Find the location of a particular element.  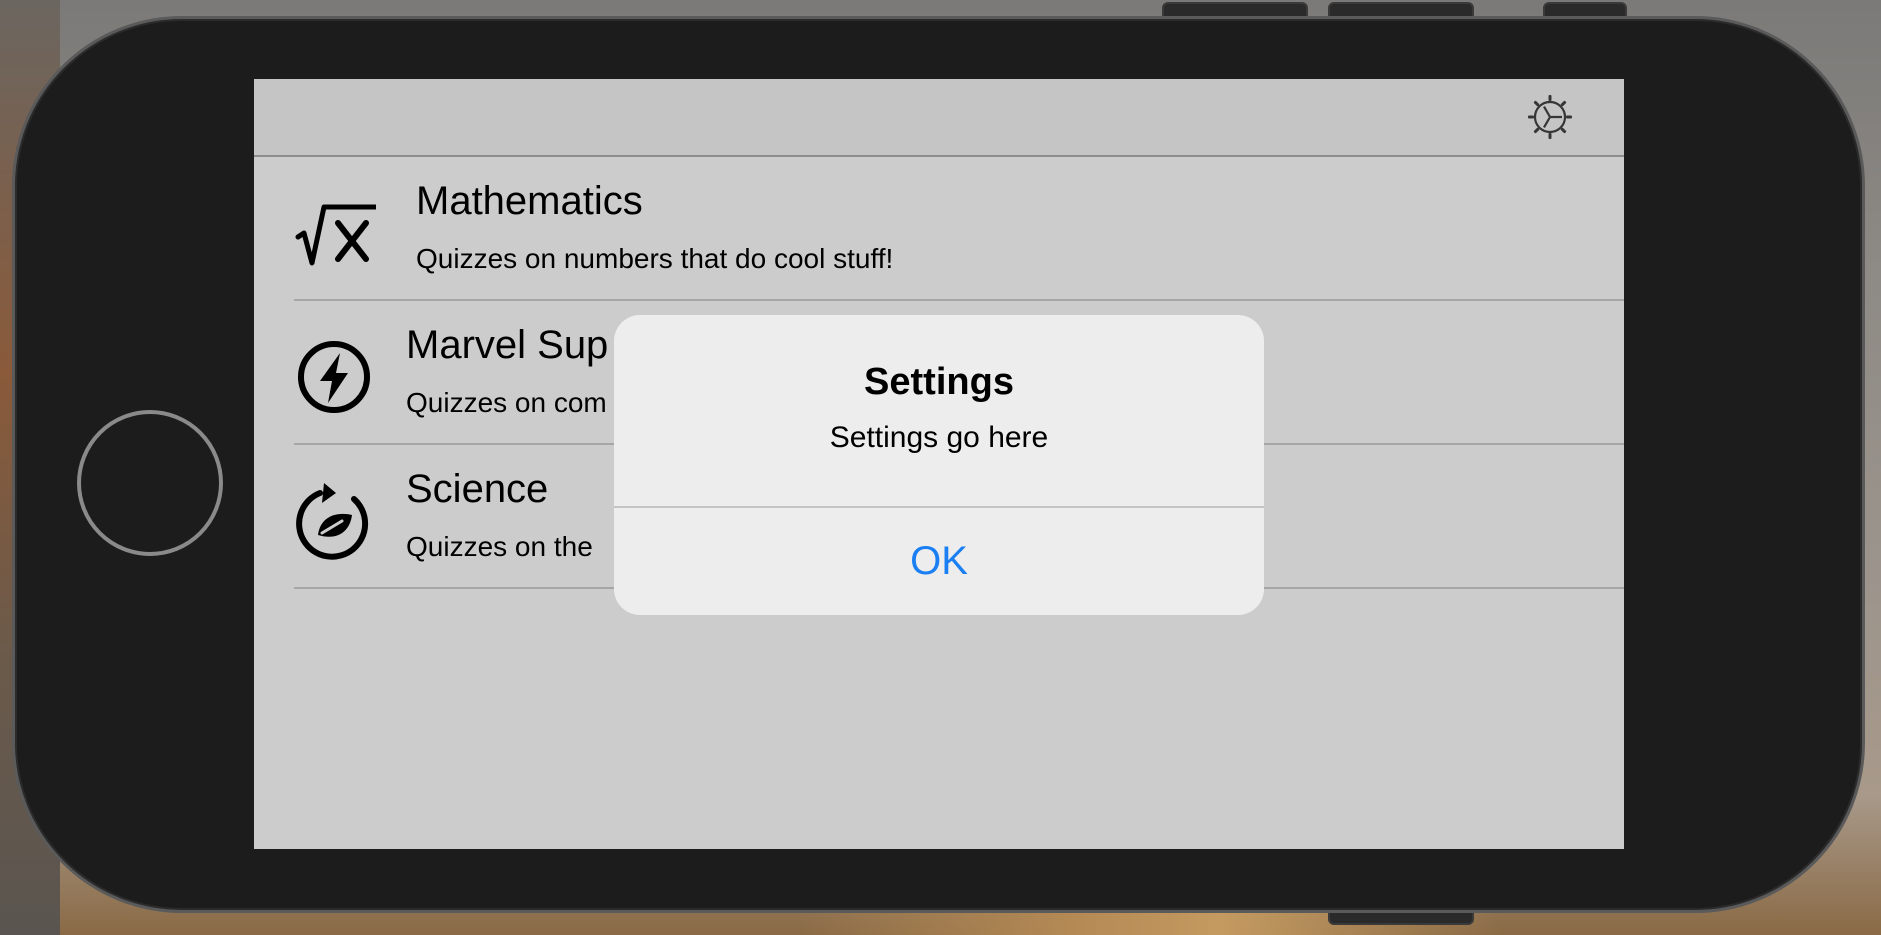

alert-message: Settings go here is located at coordinates (939, 437).